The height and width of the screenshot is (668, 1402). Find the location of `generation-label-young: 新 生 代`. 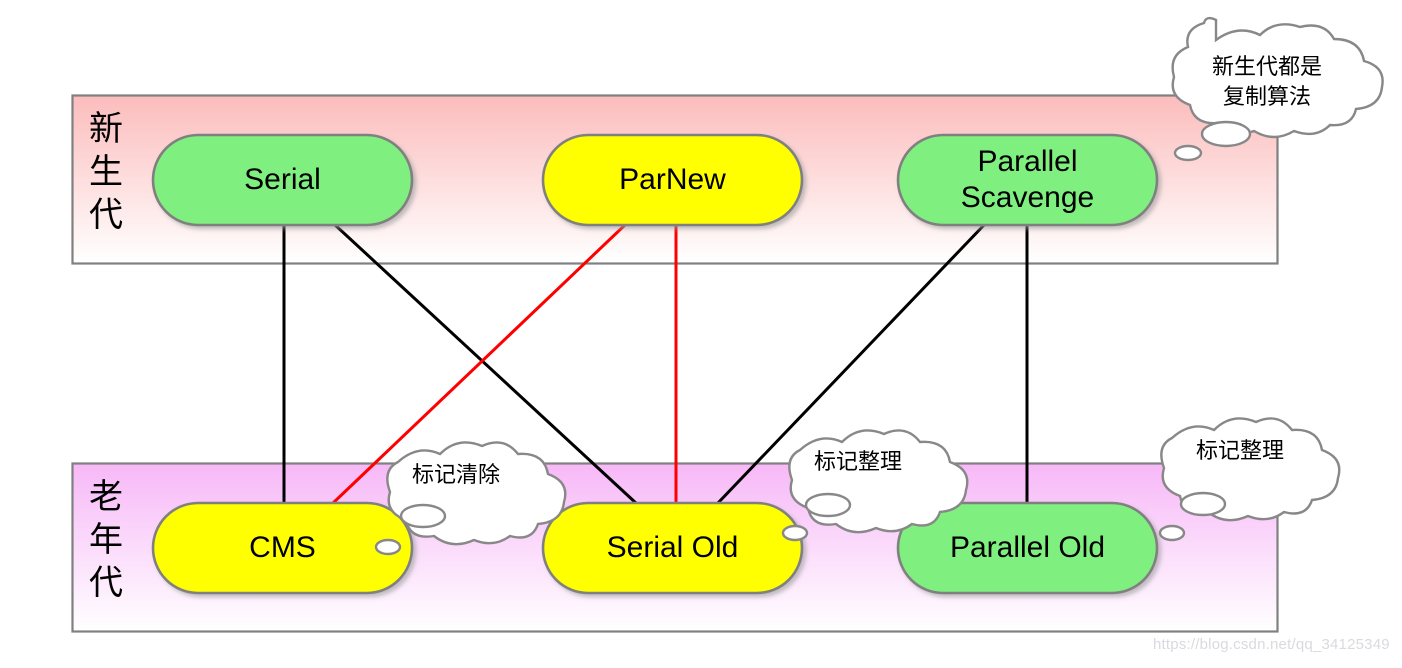

generation-label-young: 新 生 代 is located at coordinates (106, 172).